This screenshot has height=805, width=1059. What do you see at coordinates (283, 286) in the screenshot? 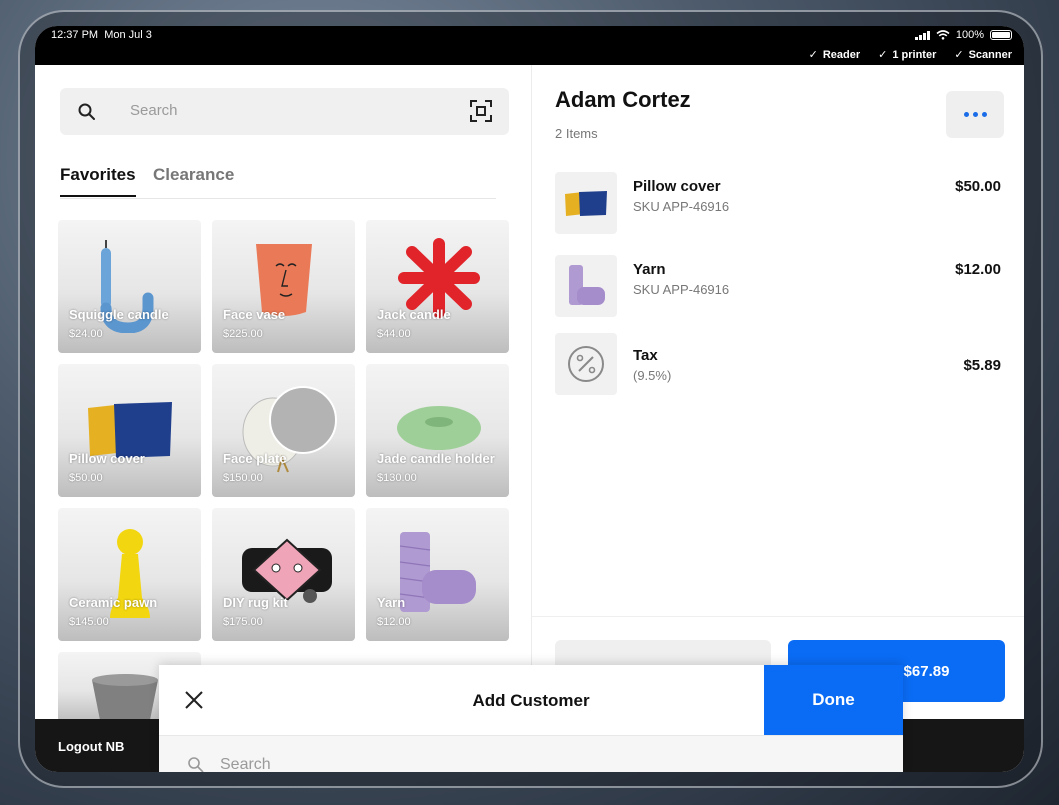
I see `product-tile: Face vase $225.00` at bounding box center [283, 286].